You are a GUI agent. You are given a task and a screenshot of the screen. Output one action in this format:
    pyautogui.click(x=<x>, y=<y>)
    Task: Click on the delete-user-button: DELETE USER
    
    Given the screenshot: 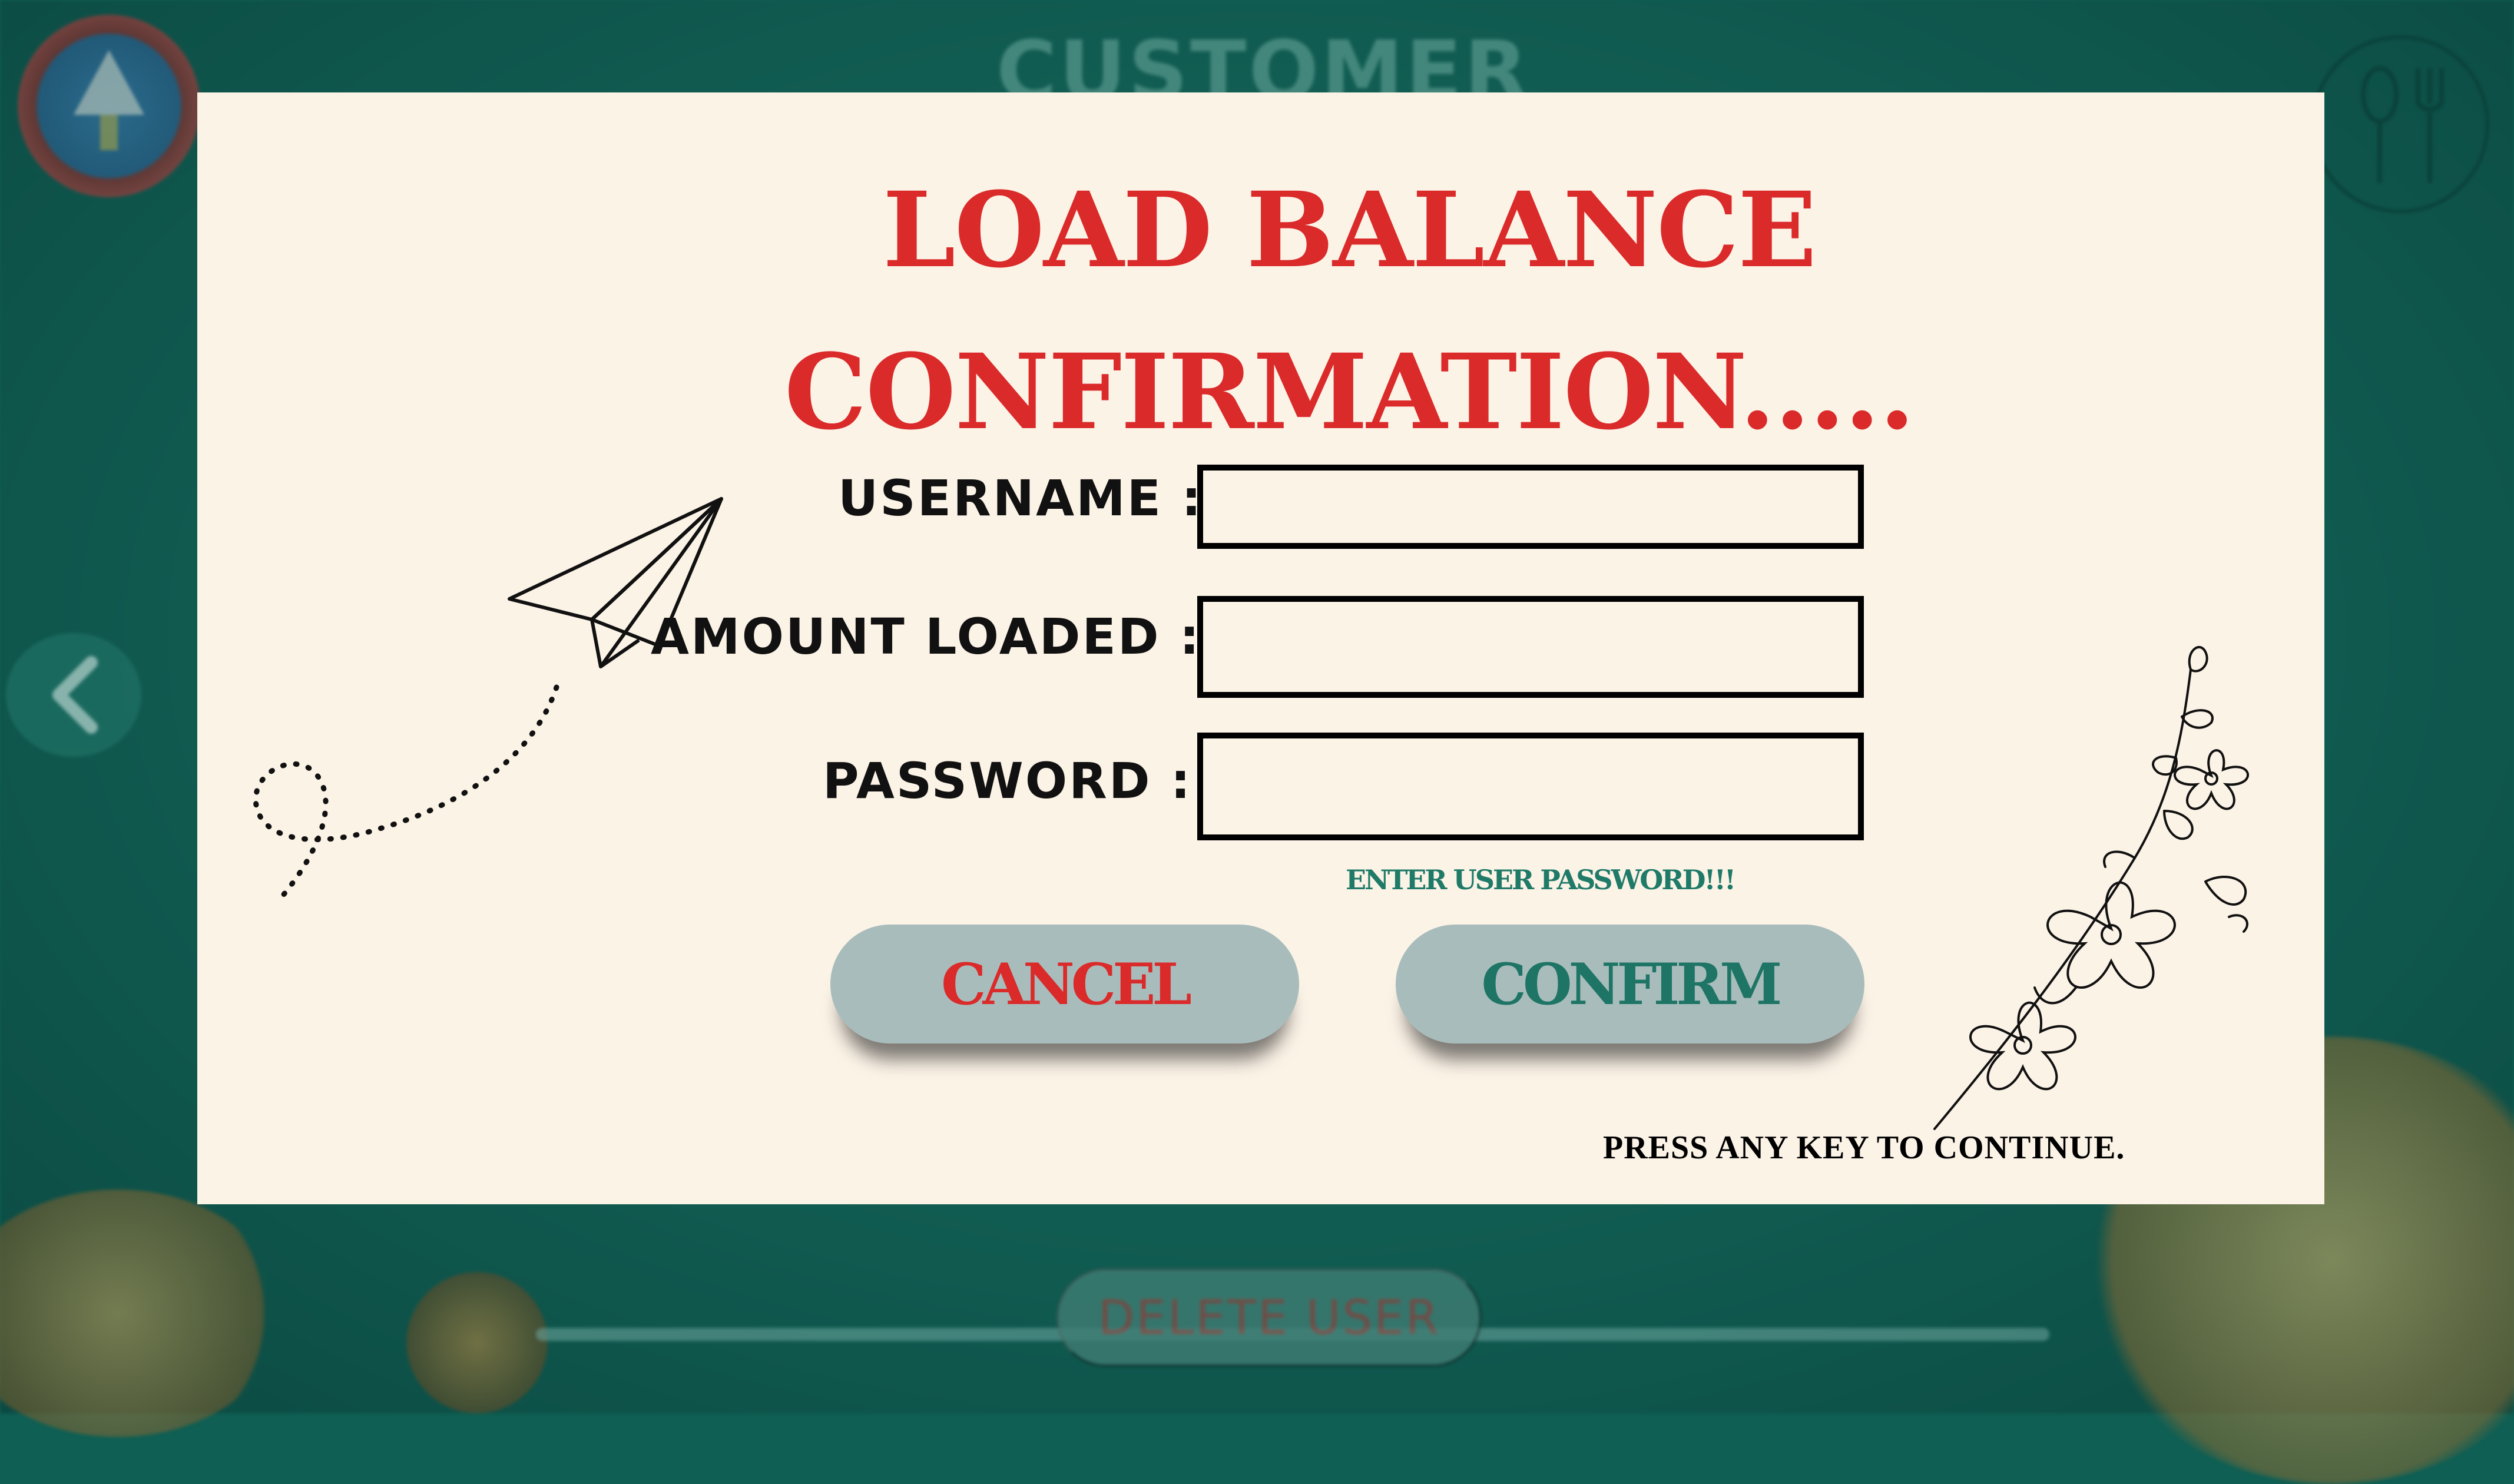 What is the action you would take?
    pyautogui.click(x=1269, y=1317)
    